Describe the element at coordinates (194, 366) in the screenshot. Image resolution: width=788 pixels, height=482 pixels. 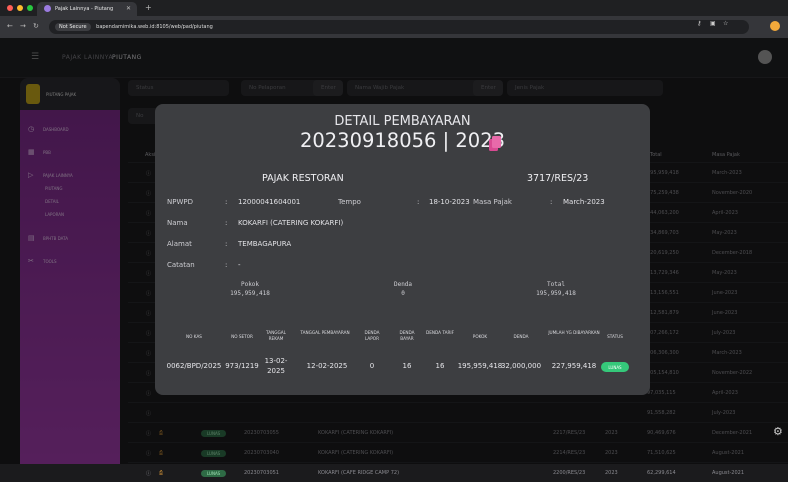
I see `no-kas-cell: 0062/BPD/2025` at that location.